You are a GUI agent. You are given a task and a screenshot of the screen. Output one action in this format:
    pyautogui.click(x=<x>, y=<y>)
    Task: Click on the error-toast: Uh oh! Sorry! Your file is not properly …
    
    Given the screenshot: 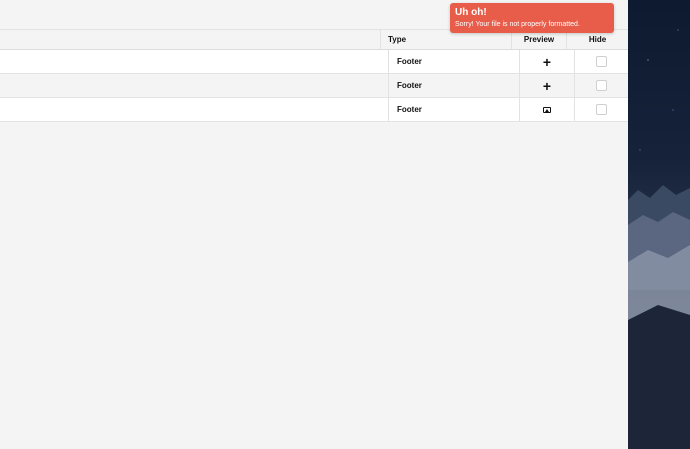 What is the action you would take?
    pyautogui.click(x=532, y=18)
    